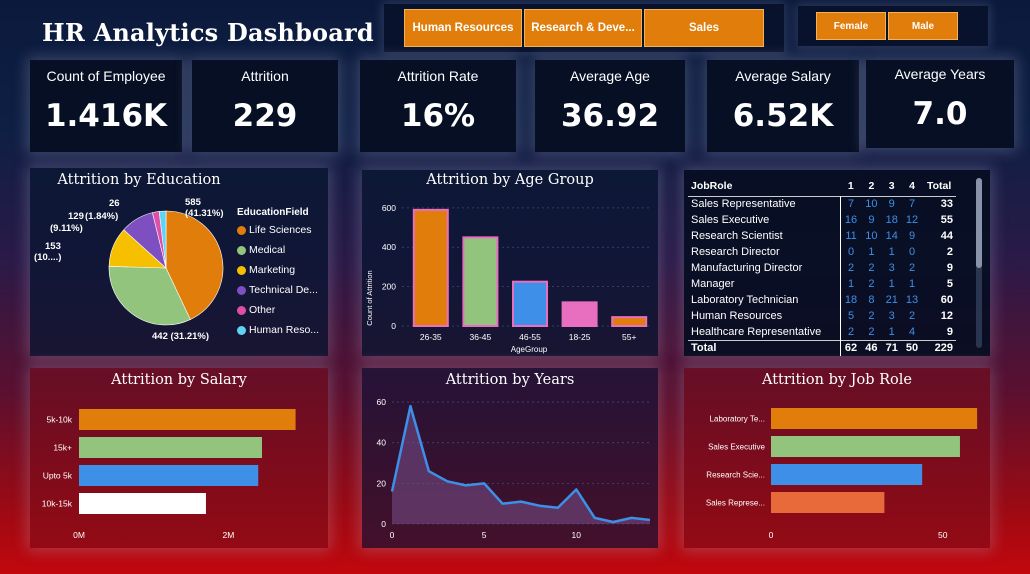 The image size is (1030, 574). I want to click on matrix-header-4: 4, so click(912, 185).